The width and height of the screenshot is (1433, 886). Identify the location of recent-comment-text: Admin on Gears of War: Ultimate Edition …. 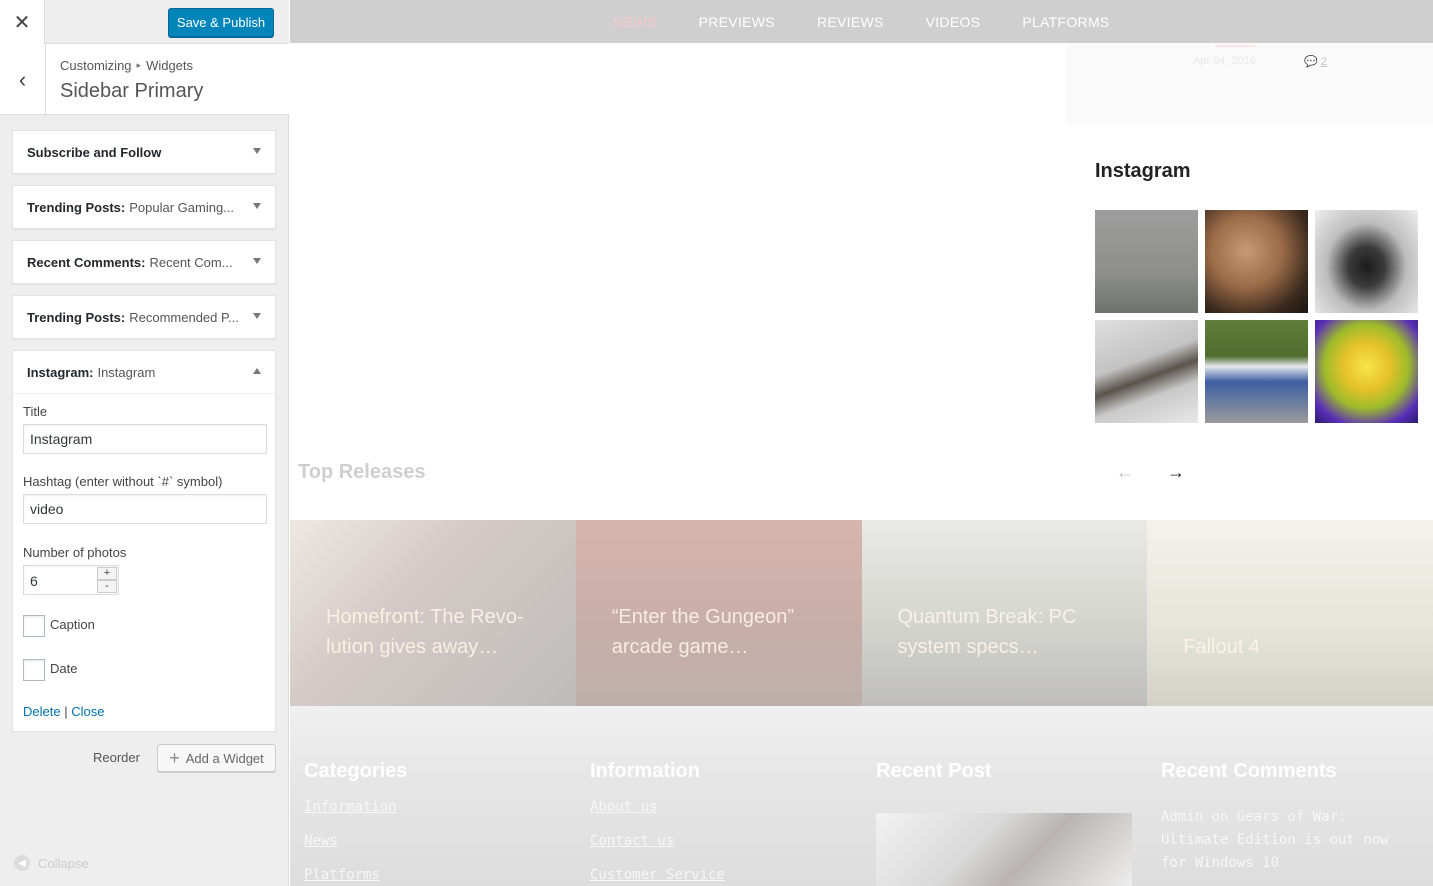
(1291, 840).